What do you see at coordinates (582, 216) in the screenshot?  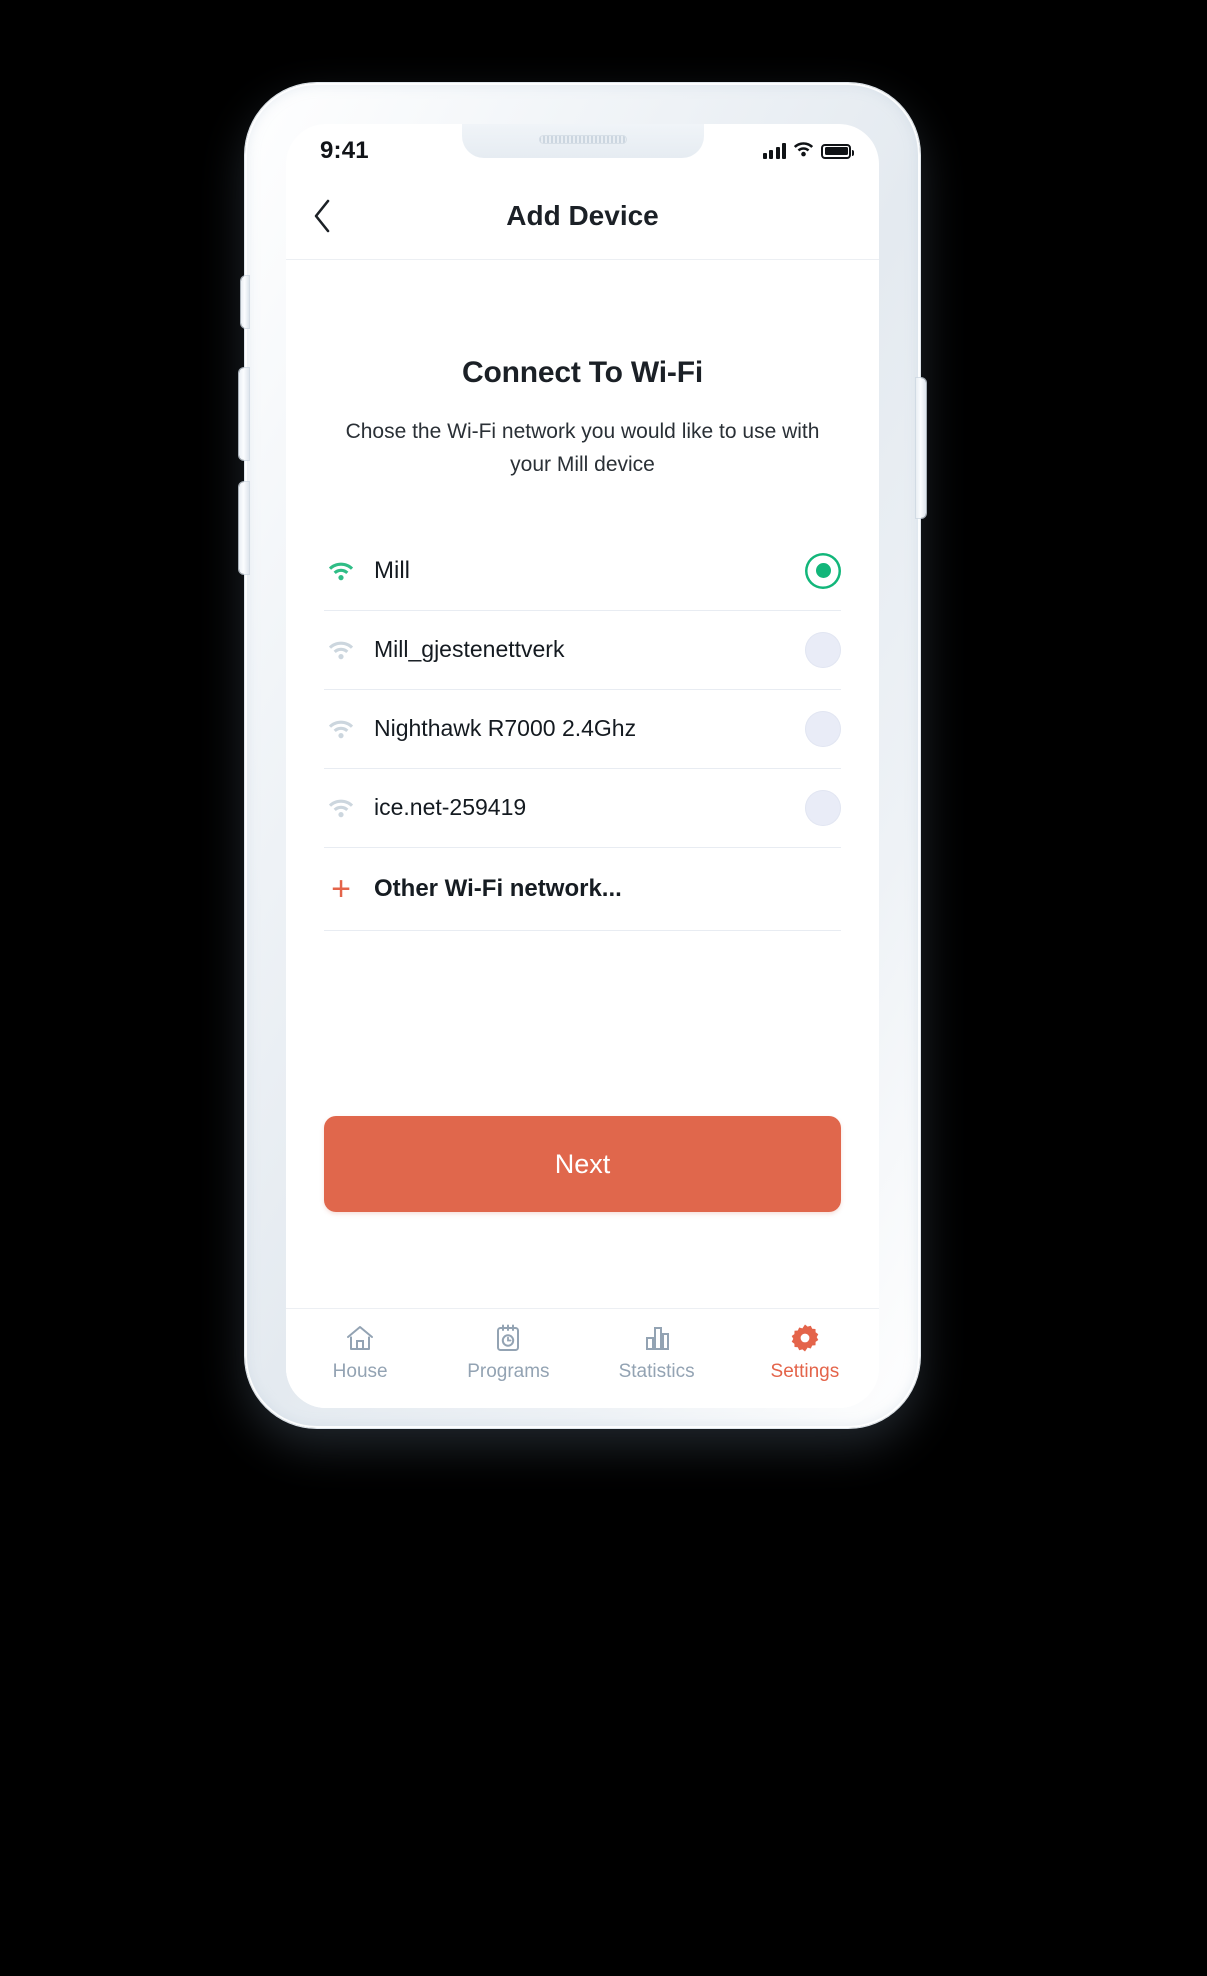 I see `navigation-bar: Add Device` at bounding box center [582, 216].